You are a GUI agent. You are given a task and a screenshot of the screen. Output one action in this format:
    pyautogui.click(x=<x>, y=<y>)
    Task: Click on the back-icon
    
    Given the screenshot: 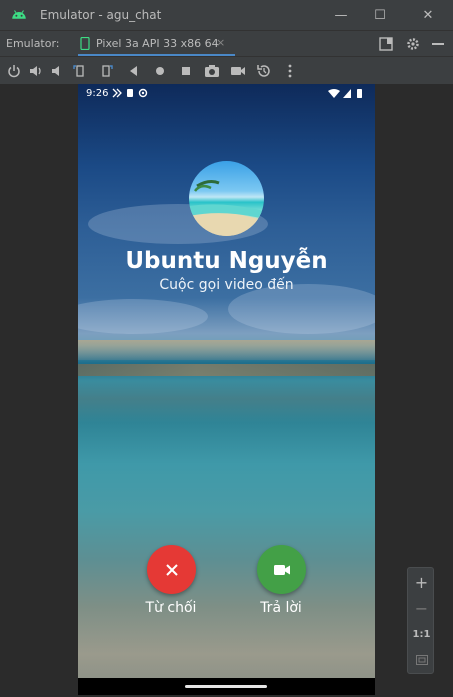 What is the action you would take?
    pyautogui.click(x=134, y=71)
    